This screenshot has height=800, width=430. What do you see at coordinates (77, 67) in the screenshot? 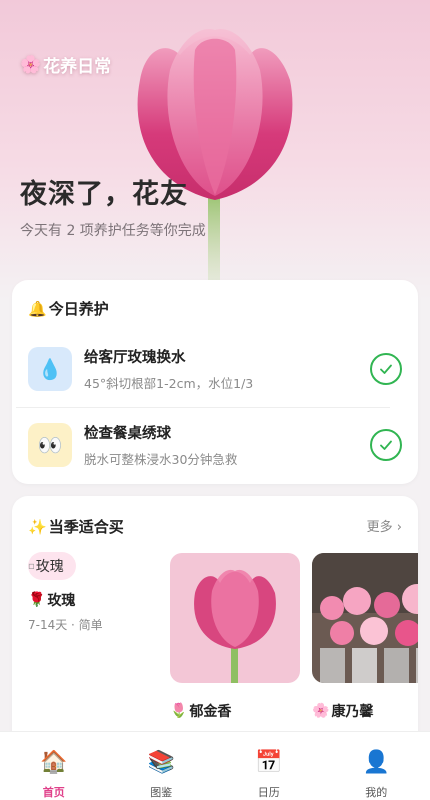
I see `app-title: 花养日常` at bounding box center [77, 67].